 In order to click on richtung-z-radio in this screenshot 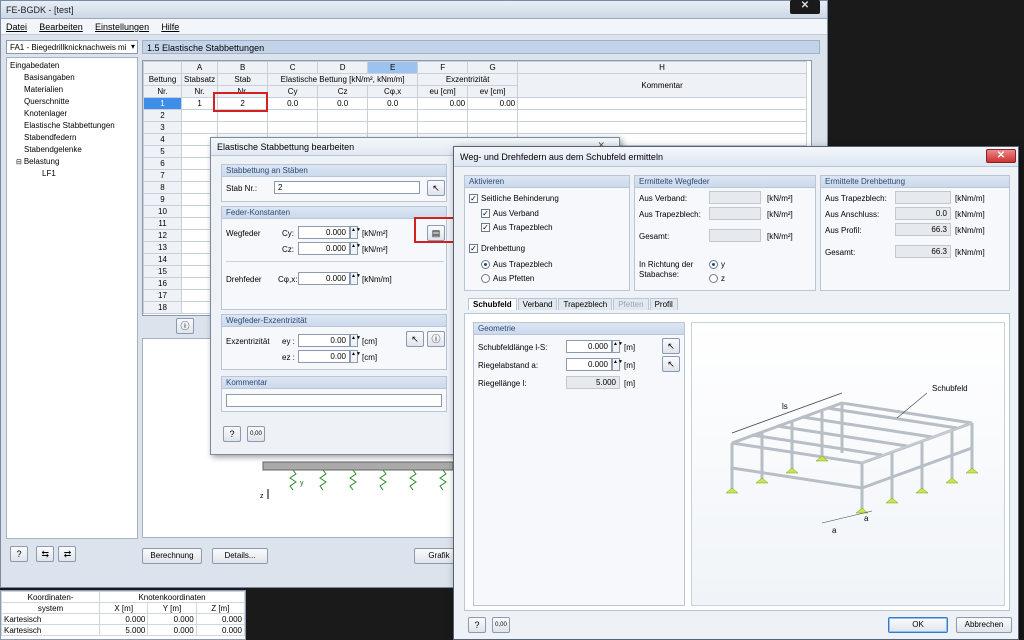, I will do `click(713, 278)`.